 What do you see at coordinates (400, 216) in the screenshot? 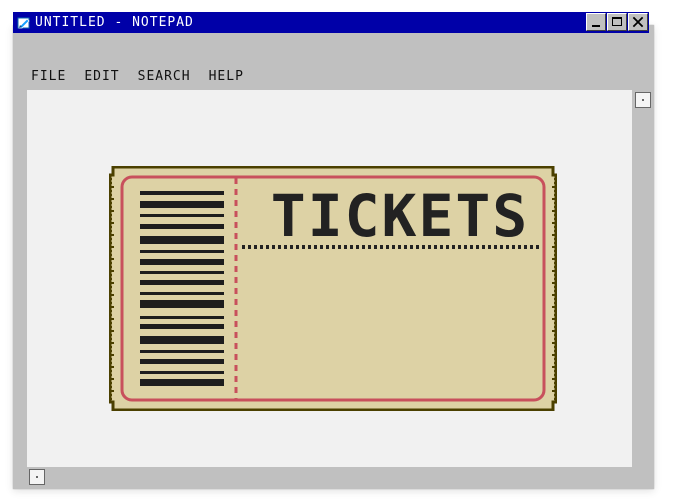
I see `ticket-title: TICKETS` at bounding box center [400, 216].